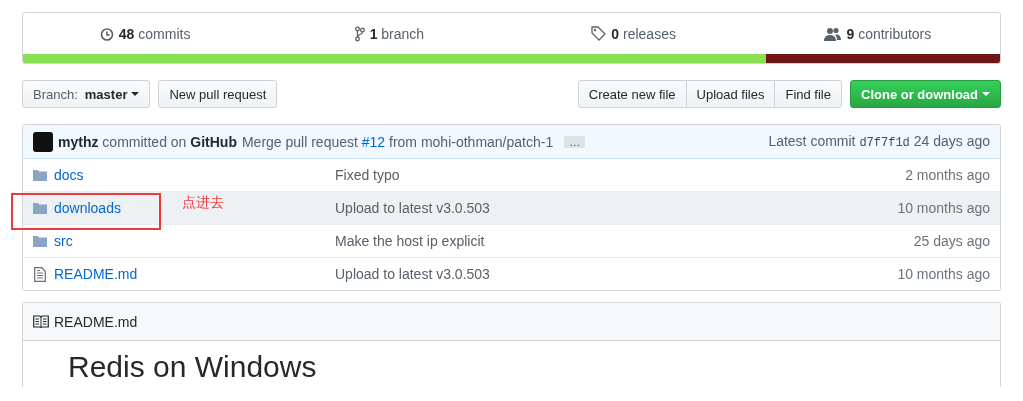 This screenshot has width=1023, height=401. Describe the element at coordinates (833, 33) in the screenshot. I see `people-icon` at that location.